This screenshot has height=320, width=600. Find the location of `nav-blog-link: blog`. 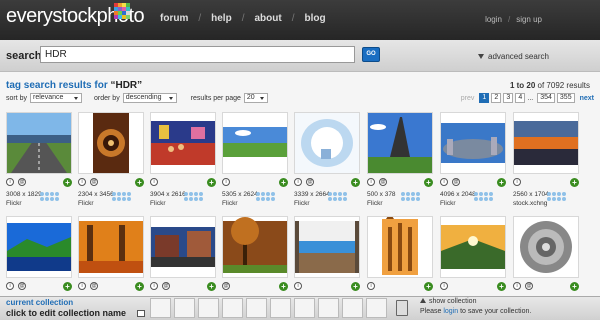

nav-blog-link: blog is located at coordinates (314, 18).